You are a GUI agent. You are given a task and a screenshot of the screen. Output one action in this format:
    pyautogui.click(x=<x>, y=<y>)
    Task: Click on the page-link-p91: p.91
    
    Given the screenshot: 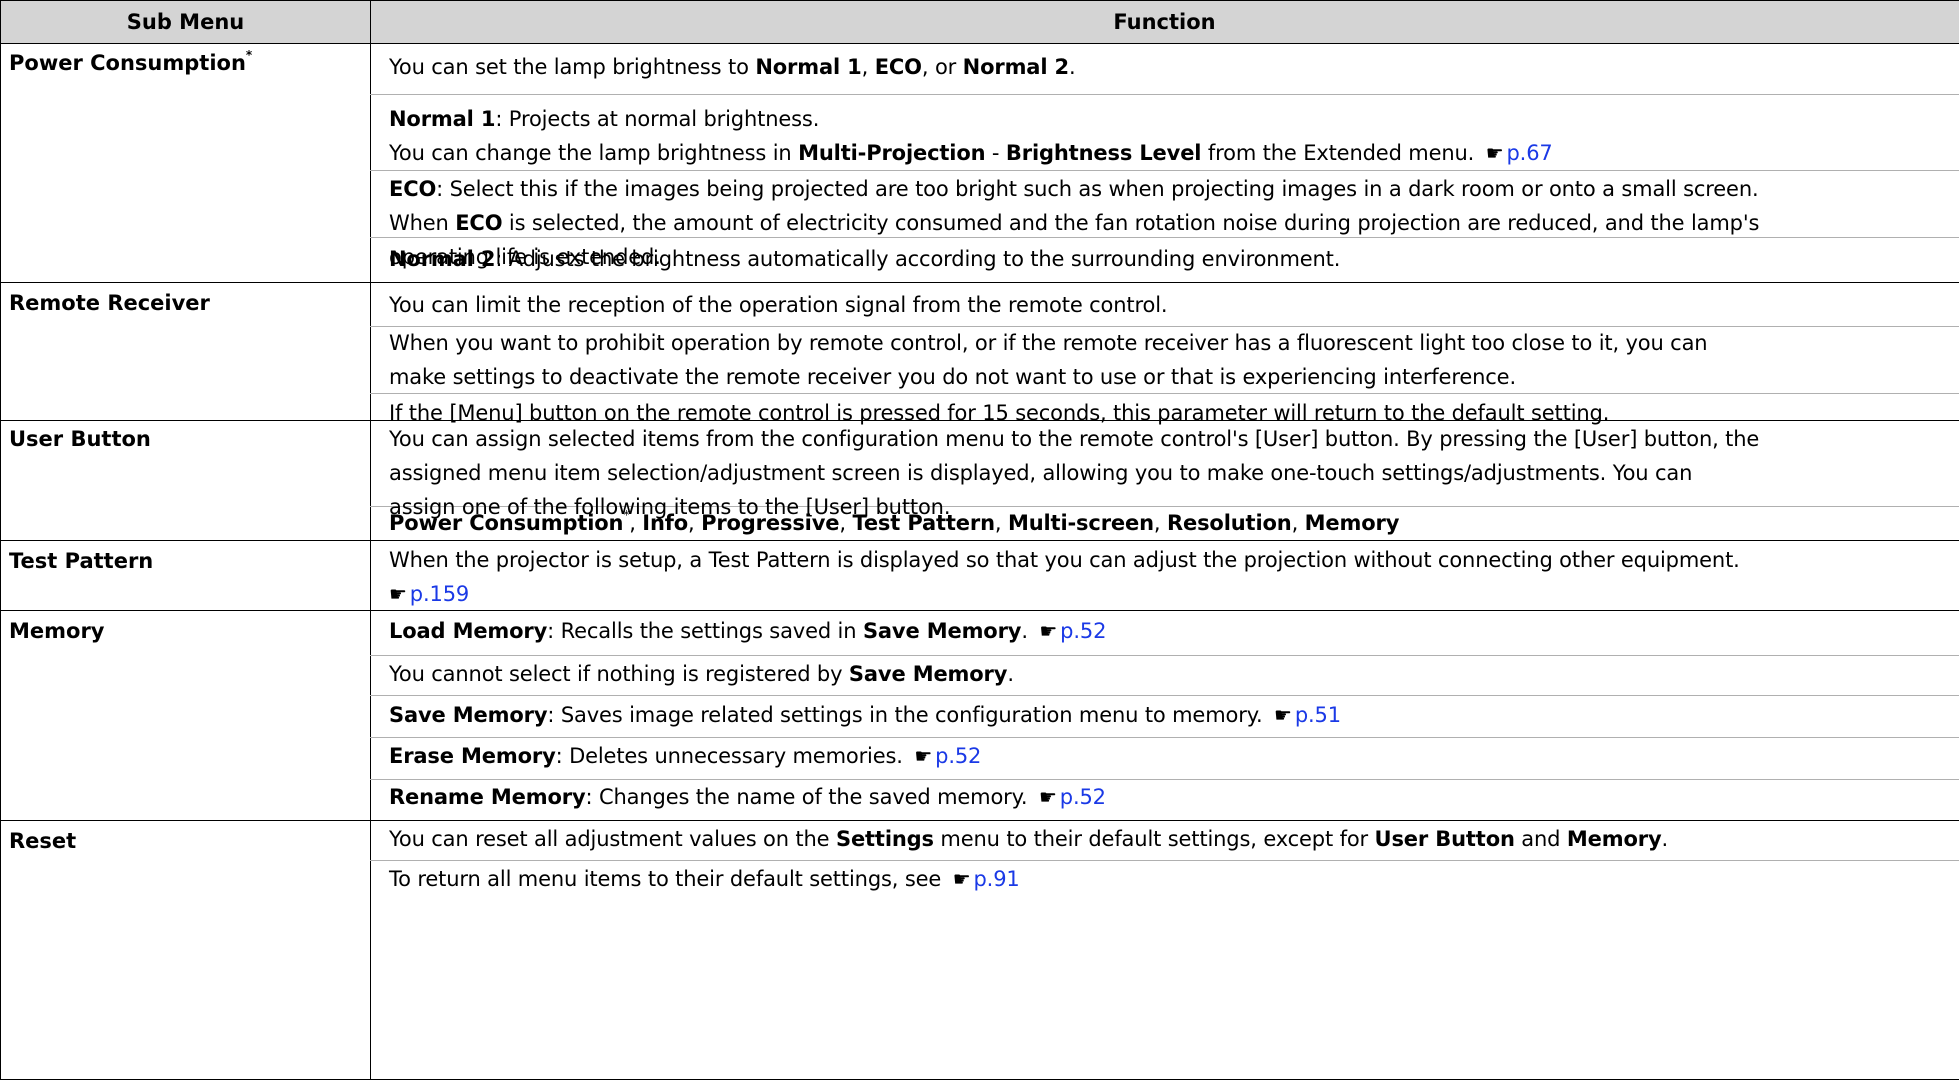 What is the action you would take?
    pyautogui.click(x=996, y=879)
    